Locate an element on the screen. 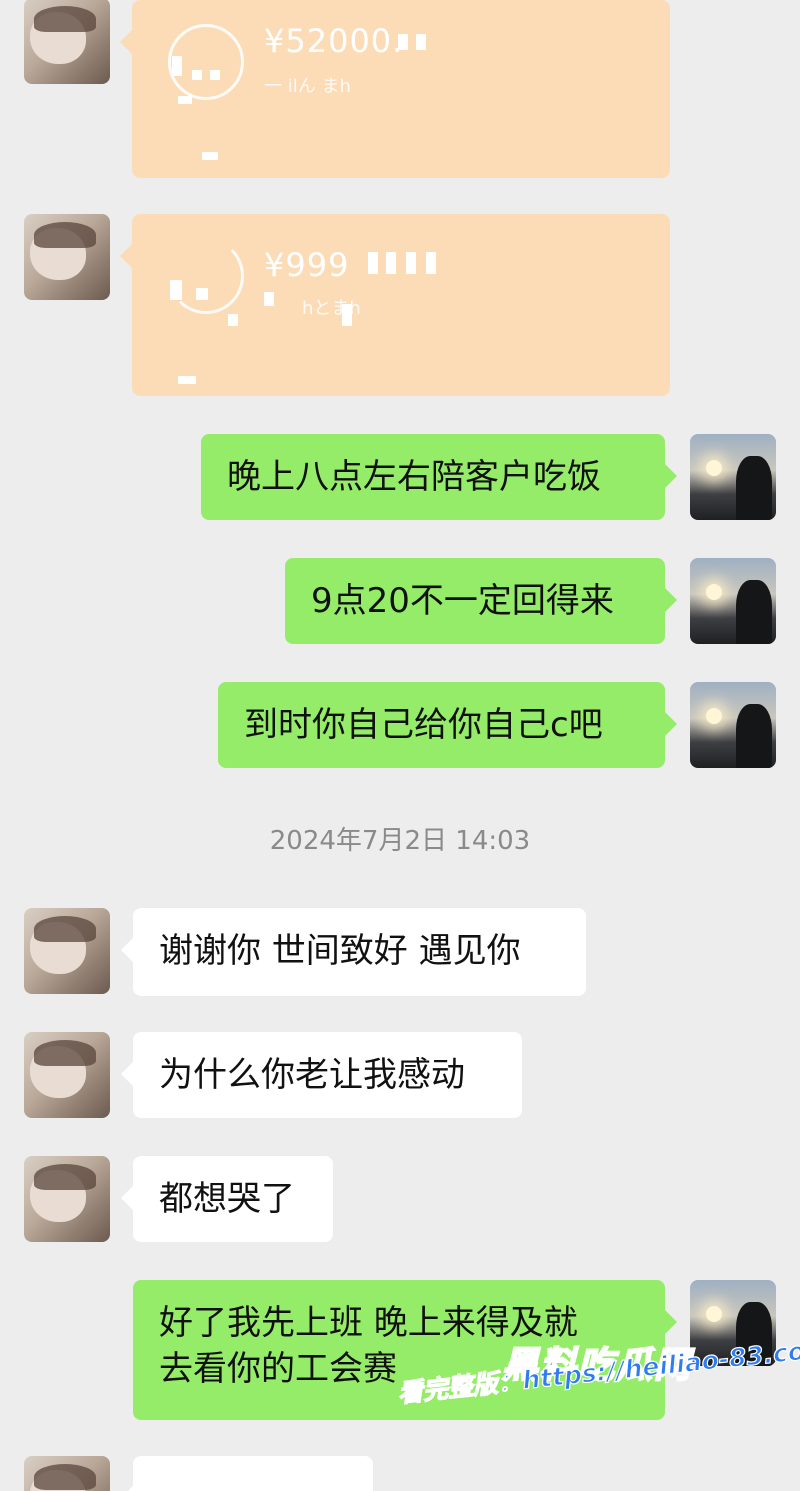 The image size is (800, 1491). received-message: 谢谢你 世间致好 遇见你 is located at coordinates (353, 952).